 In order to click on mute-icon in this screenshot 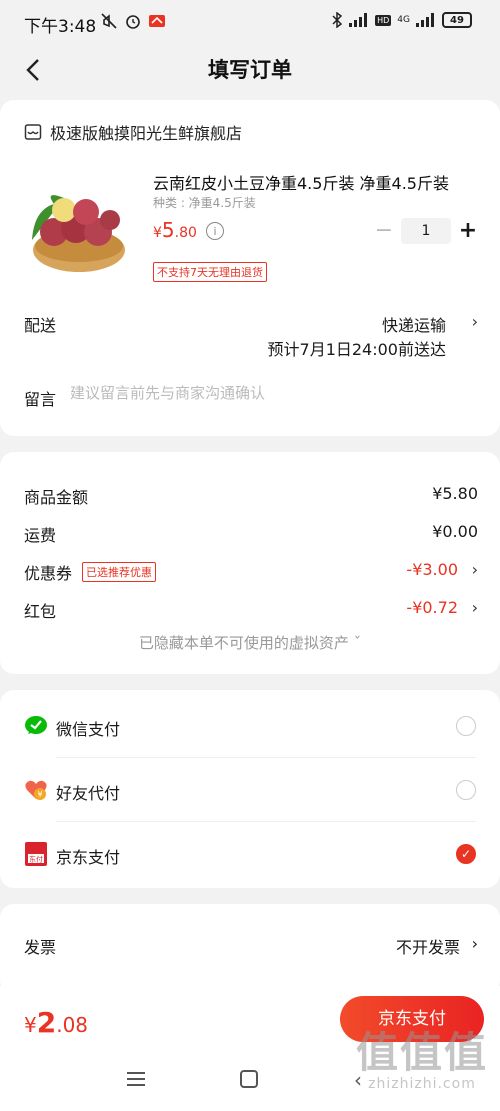, I will do `click(109, 21)`.